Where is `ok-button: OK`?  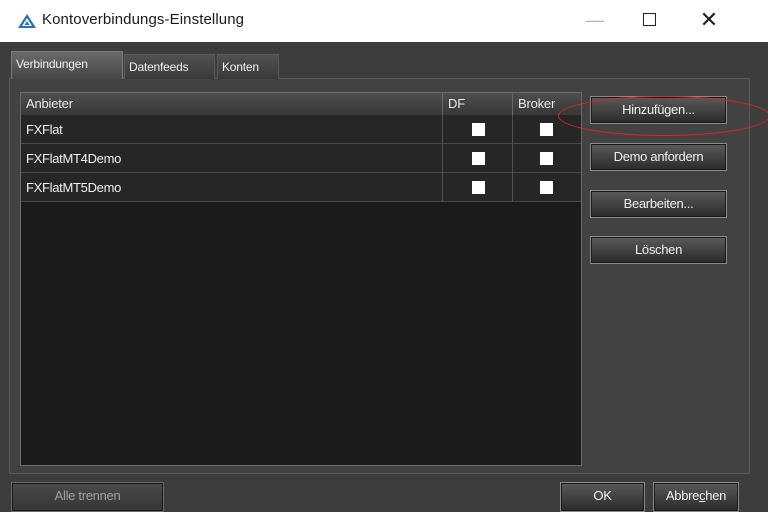
ok-button: OK is located at coordinates (602, 497).